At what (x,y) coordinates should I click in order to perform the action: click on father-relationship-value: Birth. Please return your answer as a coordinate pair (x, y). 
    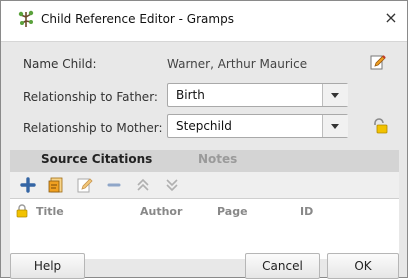
    Looking at the image, I should click on (190, 95).